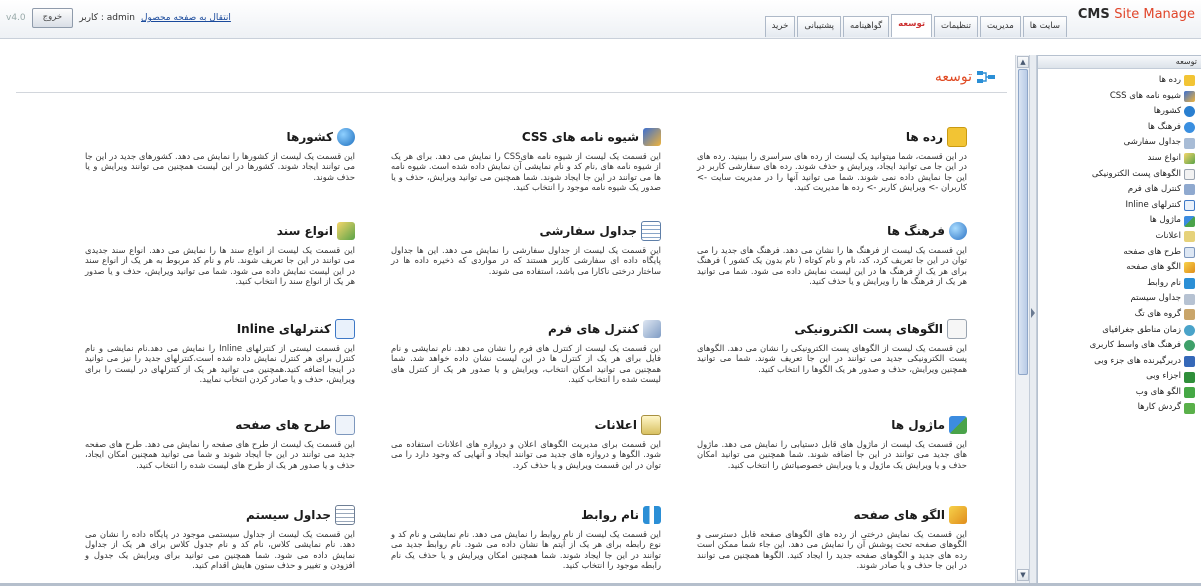  I want to click on card-title: الگوهای پست الکترونیکی, so click(868, 329).